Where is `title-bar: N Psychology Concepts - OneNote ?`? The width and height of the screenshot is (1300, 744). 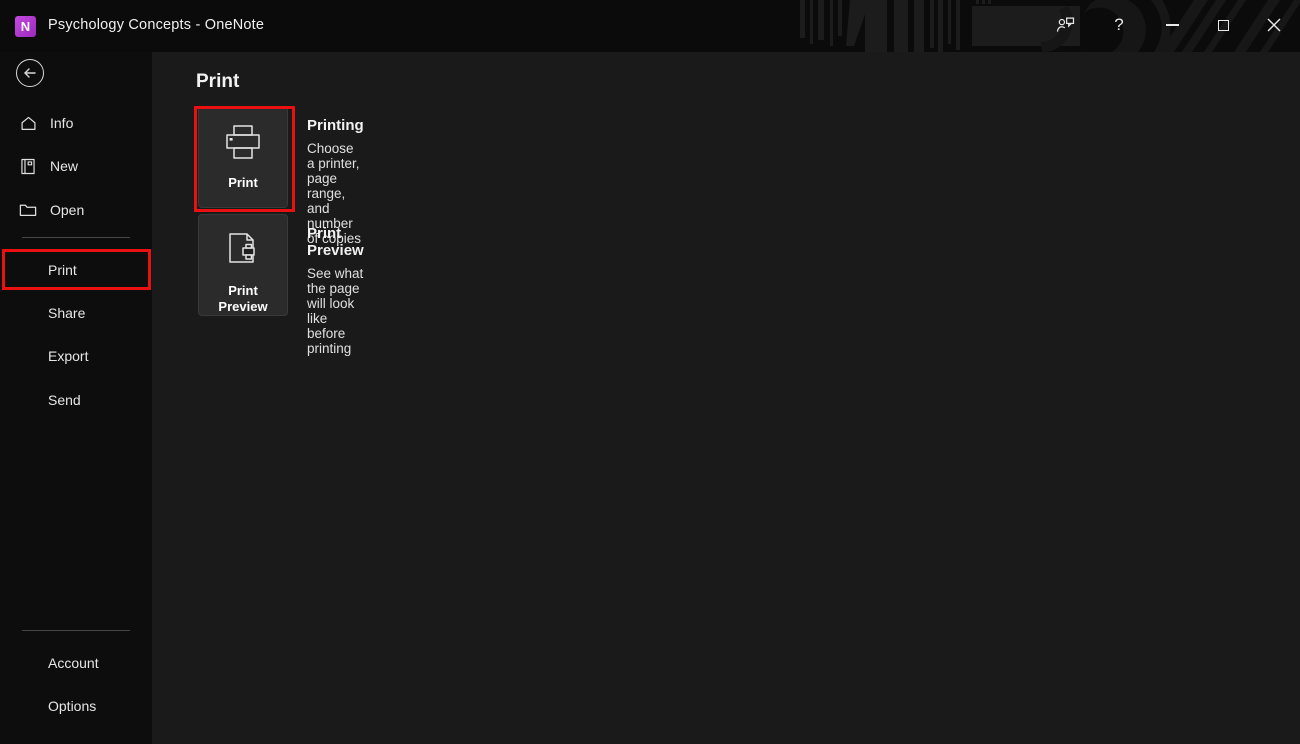
title-bar: N Psychology Concepts - OneNote ? is located at coordinates (650, 26).